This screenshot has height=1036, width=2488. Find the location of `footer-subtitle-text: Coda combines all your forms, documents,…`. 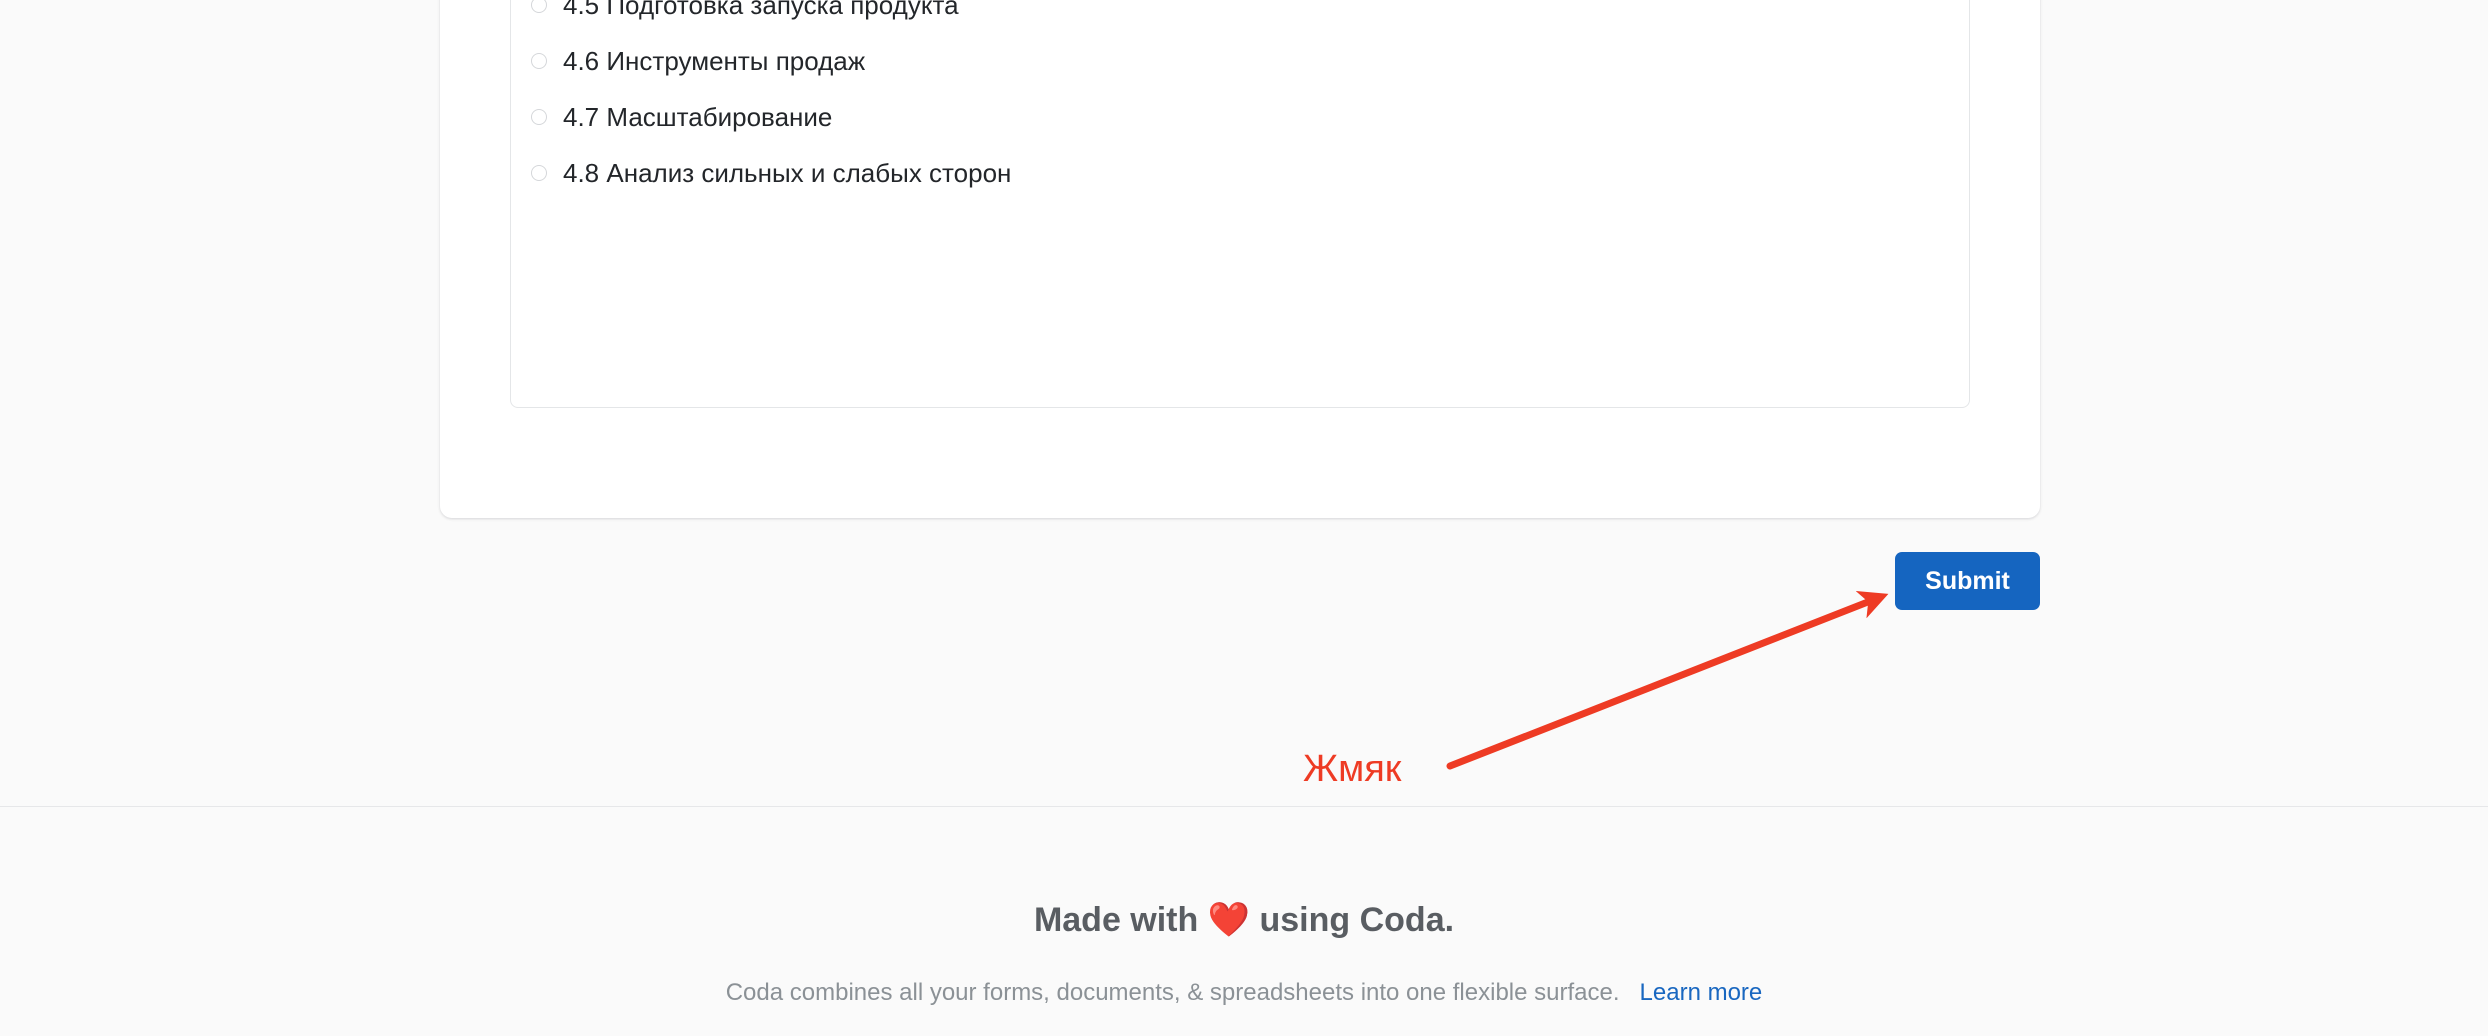

footer-subtitle-text: Coda combines all your forms, documents,… is located at coordinates (1172, 992).